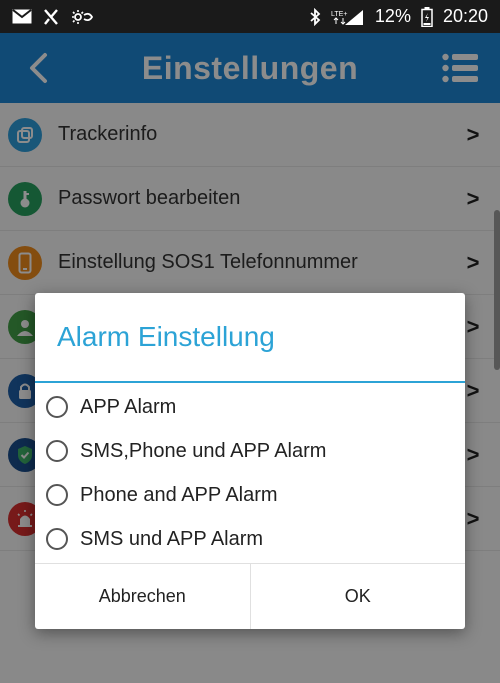 Image resolution: width=500 pixels, height=683 pixels. I want to click on sync-icon, so click(82, 17).